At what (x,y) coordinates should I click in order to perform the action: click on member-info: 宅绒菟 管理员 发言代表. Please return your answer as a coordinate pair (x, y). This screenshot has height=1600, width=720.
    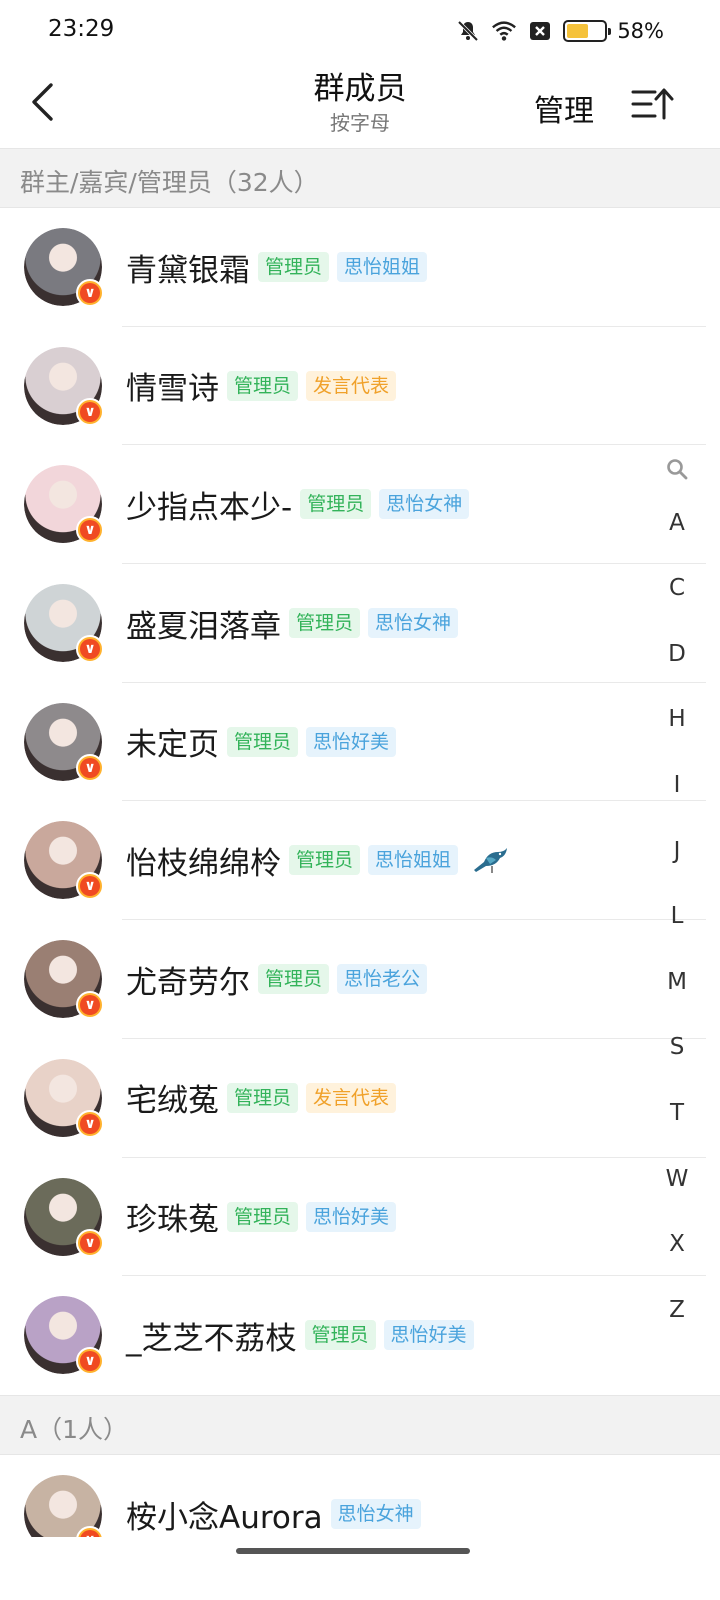
    Looking at the image, I should click on (261, 1098).